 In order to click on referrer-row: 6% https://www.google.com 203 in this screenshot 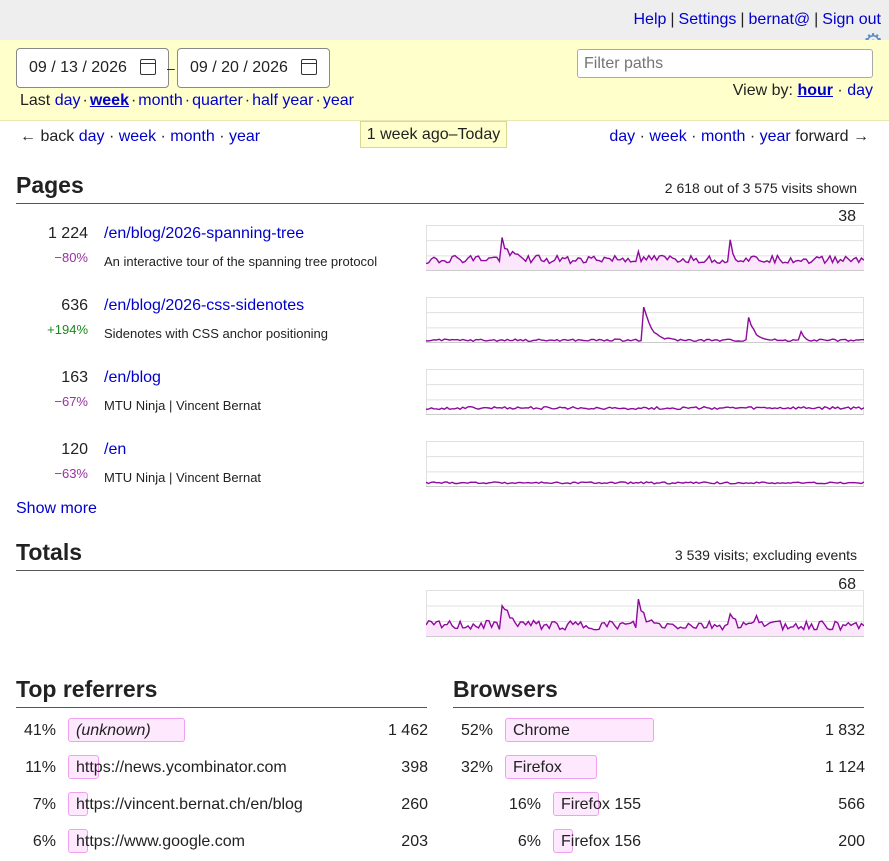, I will do `click(222, 845)`.